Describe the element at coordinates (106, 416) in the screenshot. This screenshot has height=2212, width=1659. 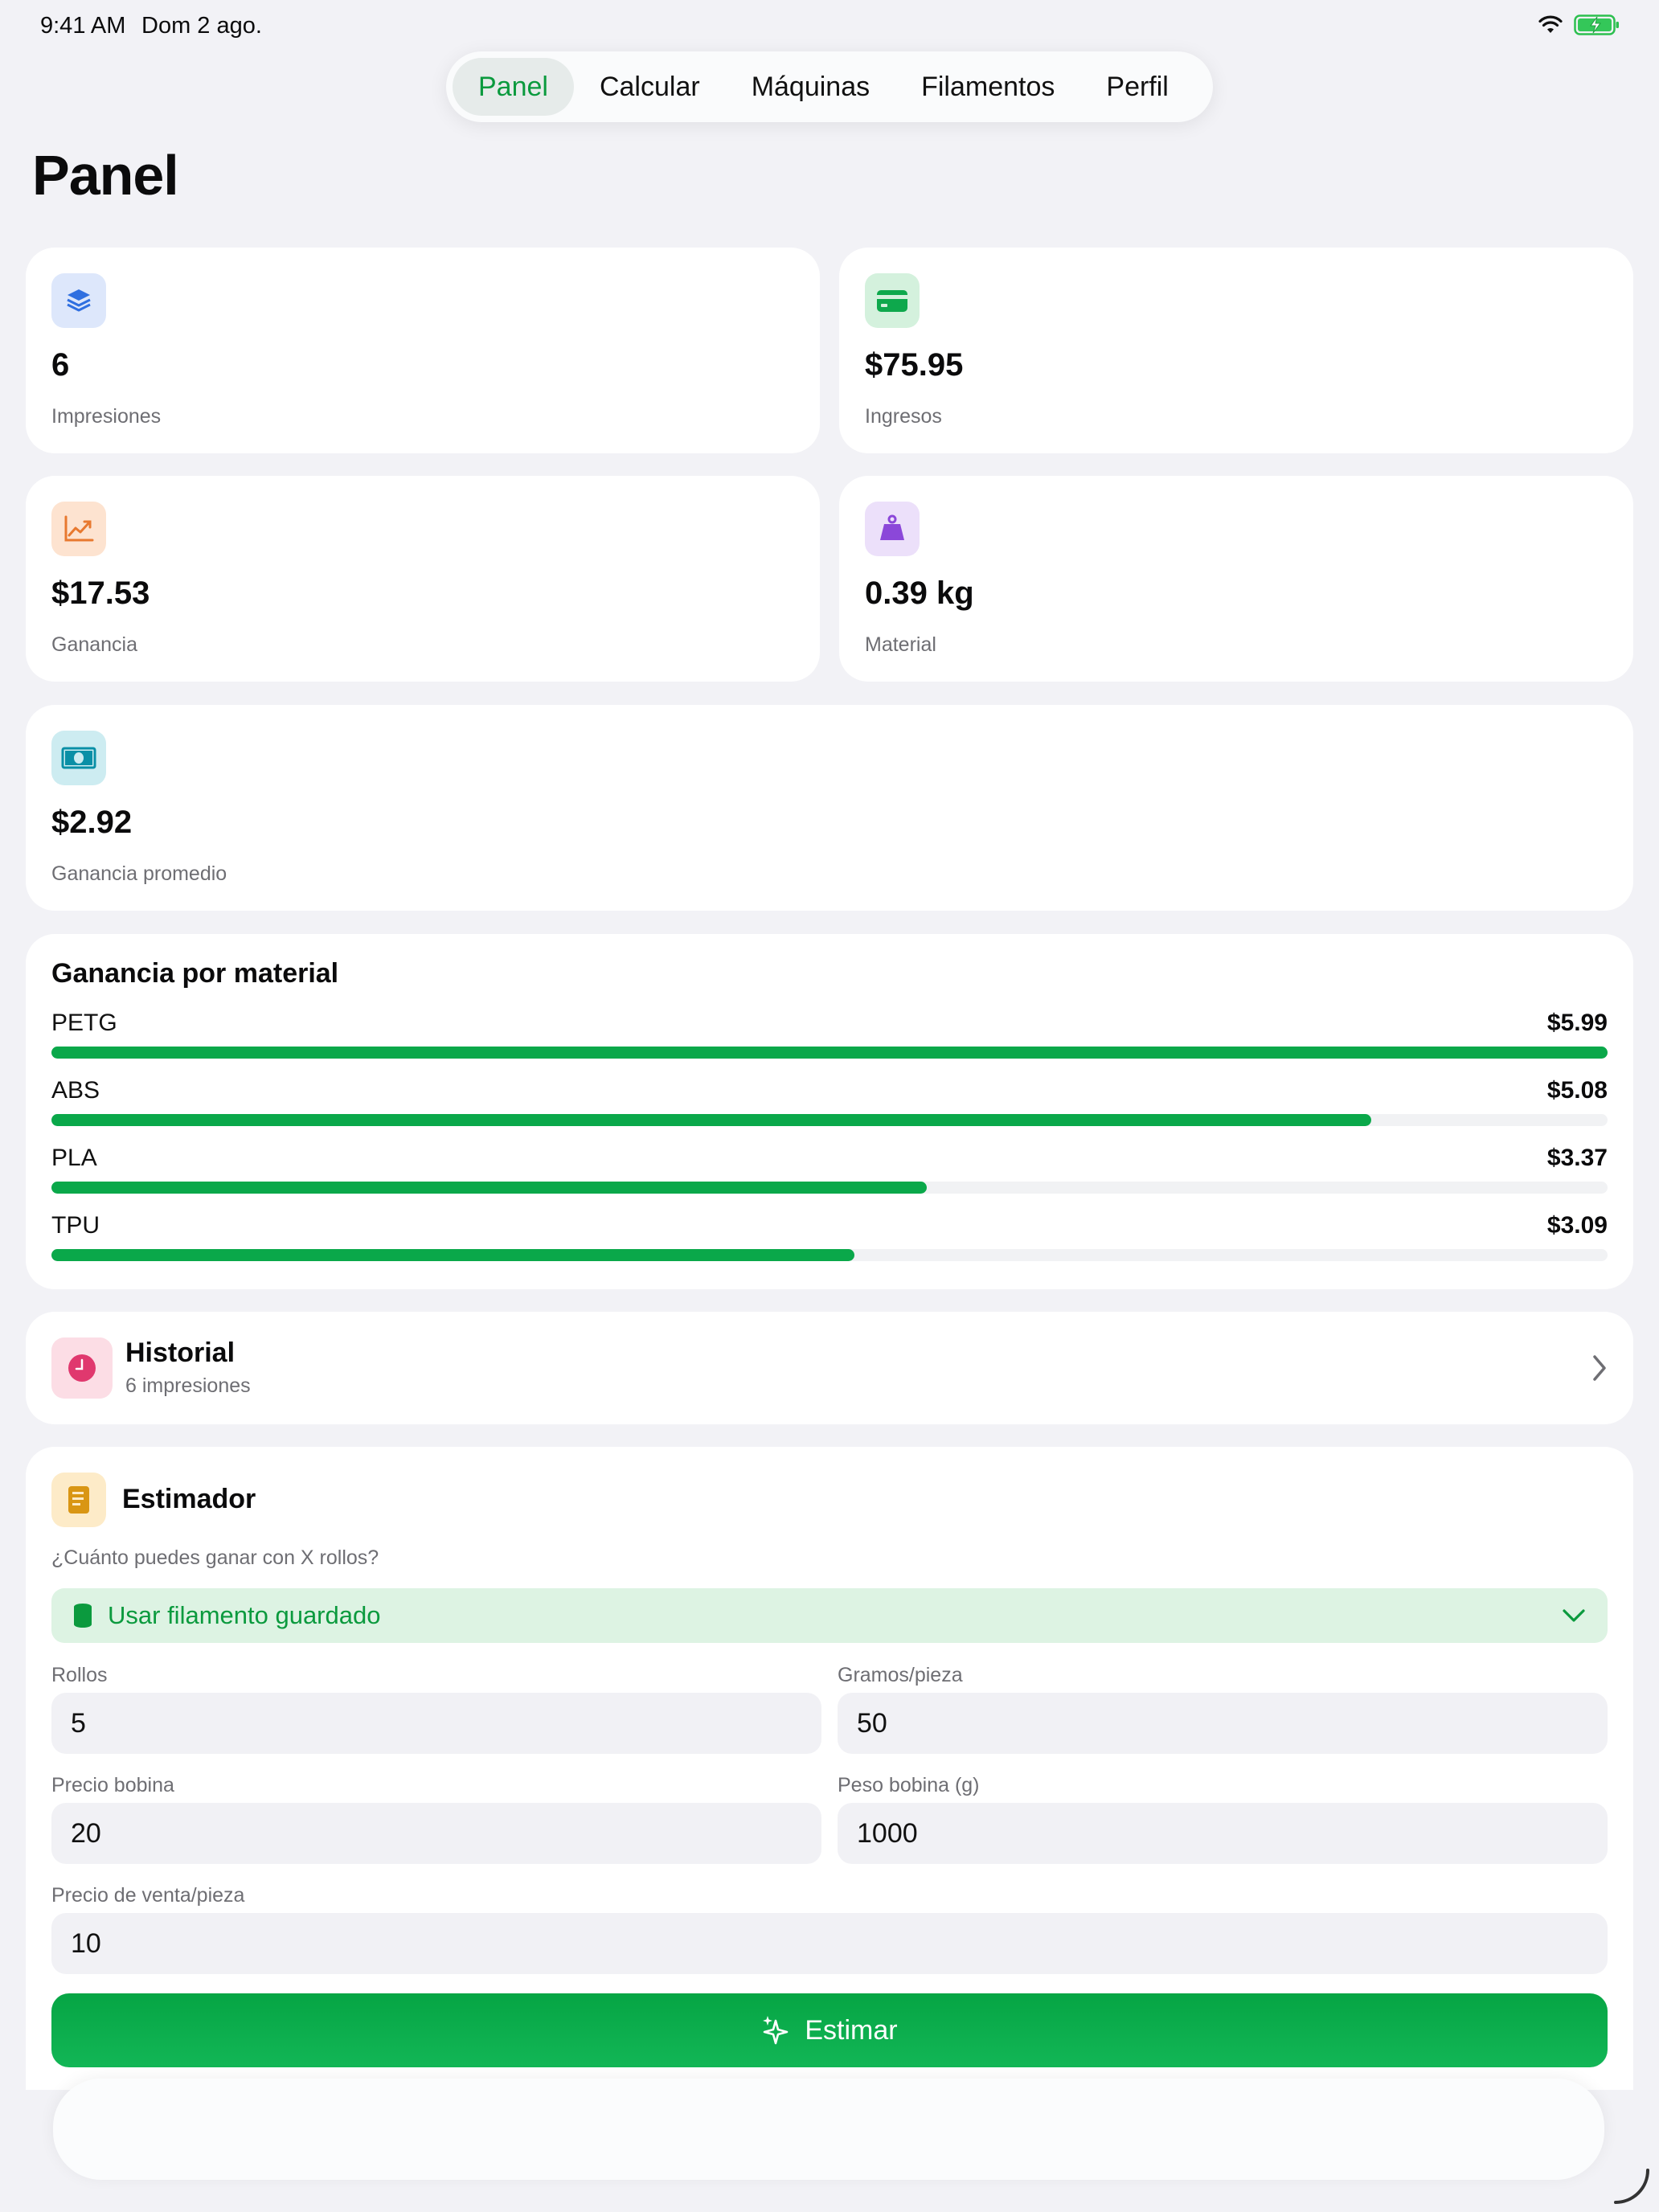
I see `stat-label: Impresiones` at that location.